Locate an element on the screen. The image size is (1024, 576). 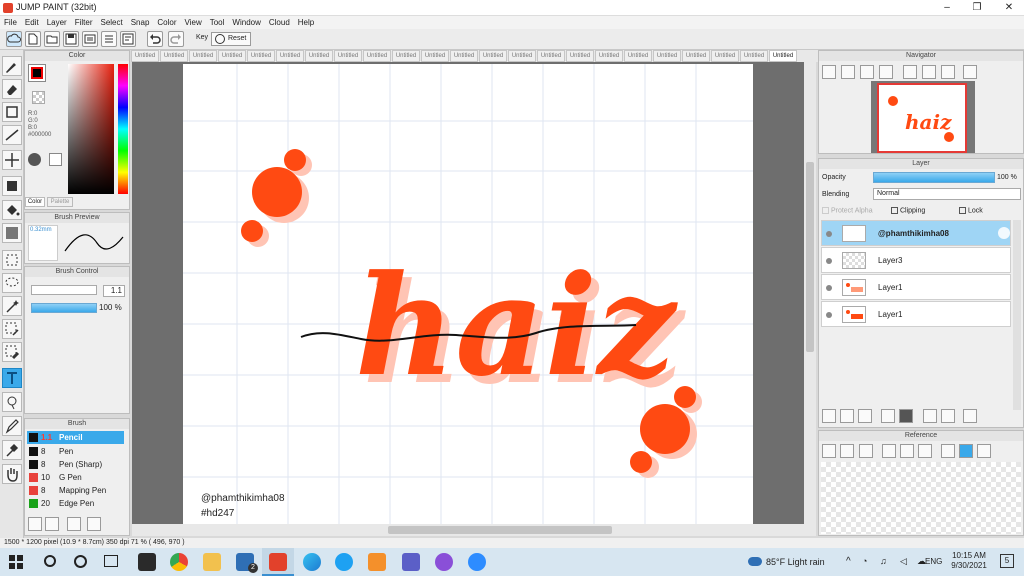
line-tool-icon is located at coordinates (12, 135).